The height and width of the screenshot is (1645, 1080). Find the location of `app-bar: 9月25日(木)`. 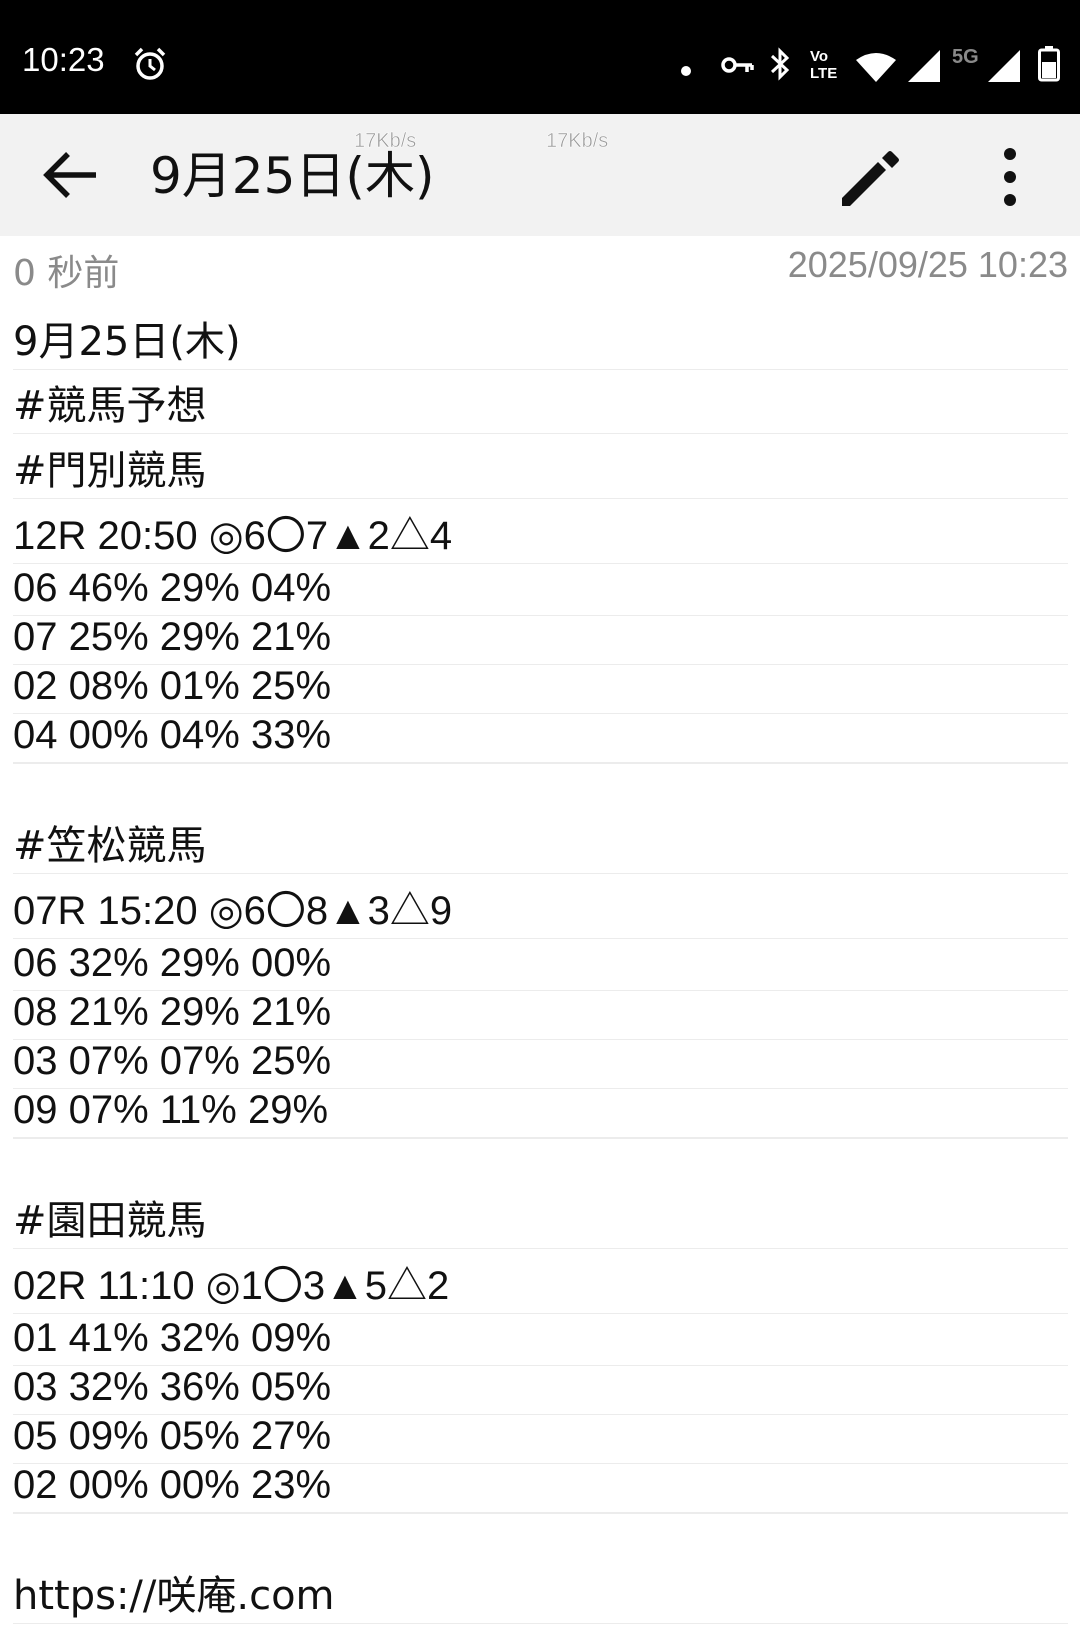

app-bar: 9月25日(木) is located at coordinates (540, 175).